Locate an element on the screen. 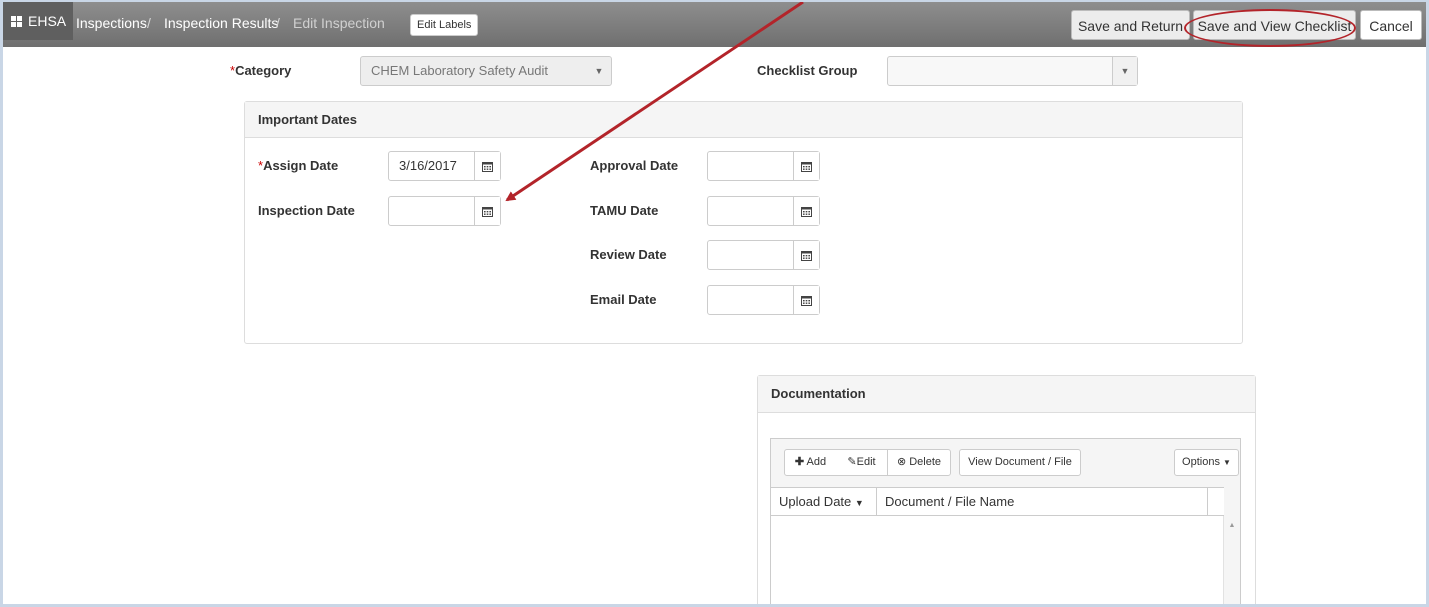 The image size is (1429, 607). grid-icon is located at coordinates (16, 21).